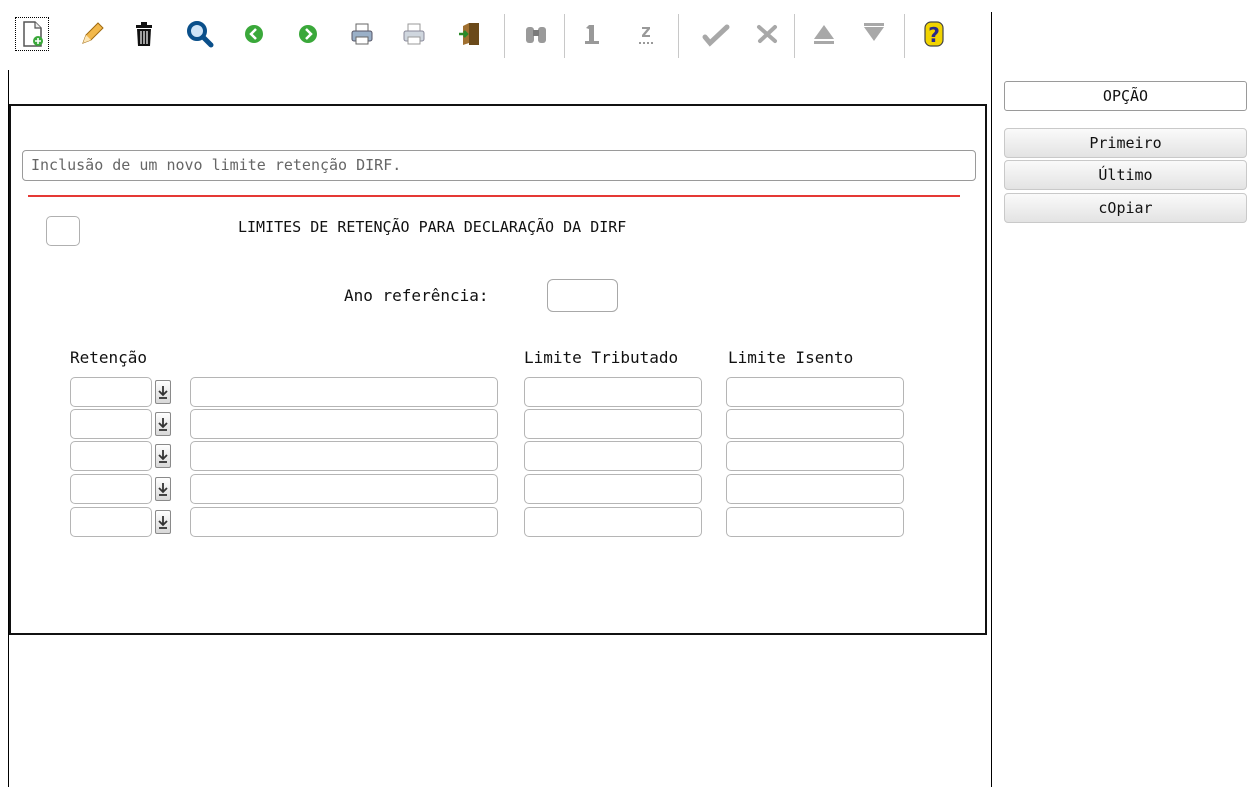 This screenshot has width=1247, height=787. What do you see at coordinates (766, 34) in the screenshot?
I see `cancel-icon` at bounding box center [766, 34].